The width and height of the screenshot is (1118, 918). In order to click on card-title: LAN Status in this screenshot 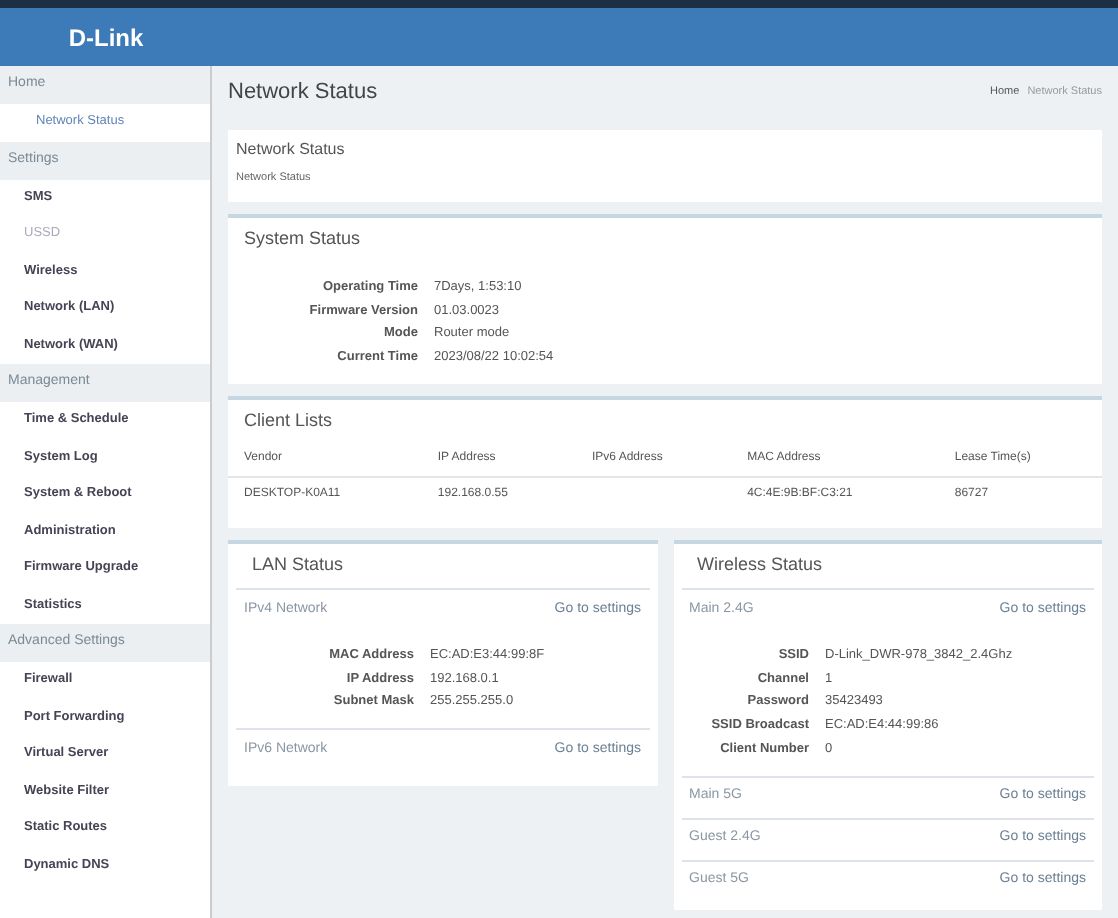, I will do `click(298, 565)`.